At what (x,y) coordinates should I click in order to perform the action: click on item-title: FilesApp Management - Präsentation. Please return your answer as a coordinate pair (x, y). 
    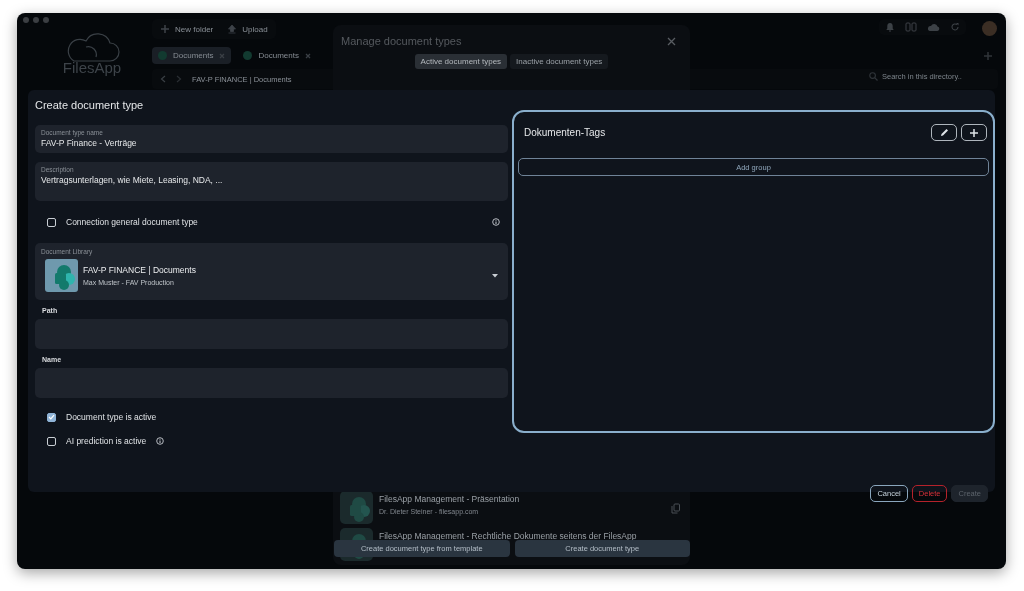
    Looking at the image, I should click on (522, 499).